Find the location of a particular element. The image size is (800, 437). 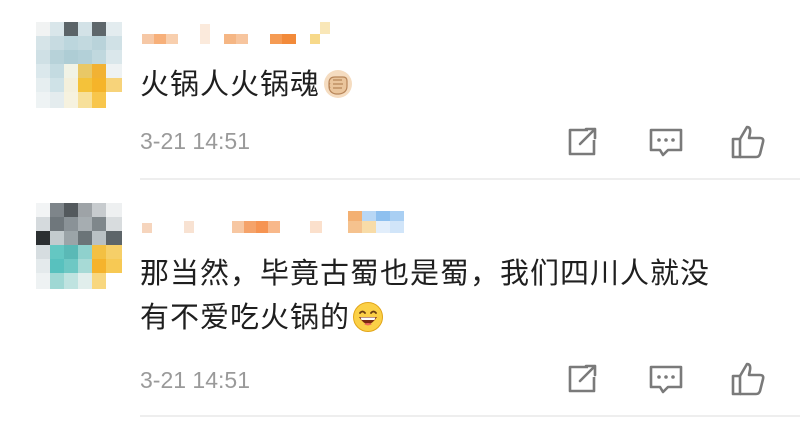

comment-text-line2: 有不爱吃火锅的 is located at coordinates (245, 317).